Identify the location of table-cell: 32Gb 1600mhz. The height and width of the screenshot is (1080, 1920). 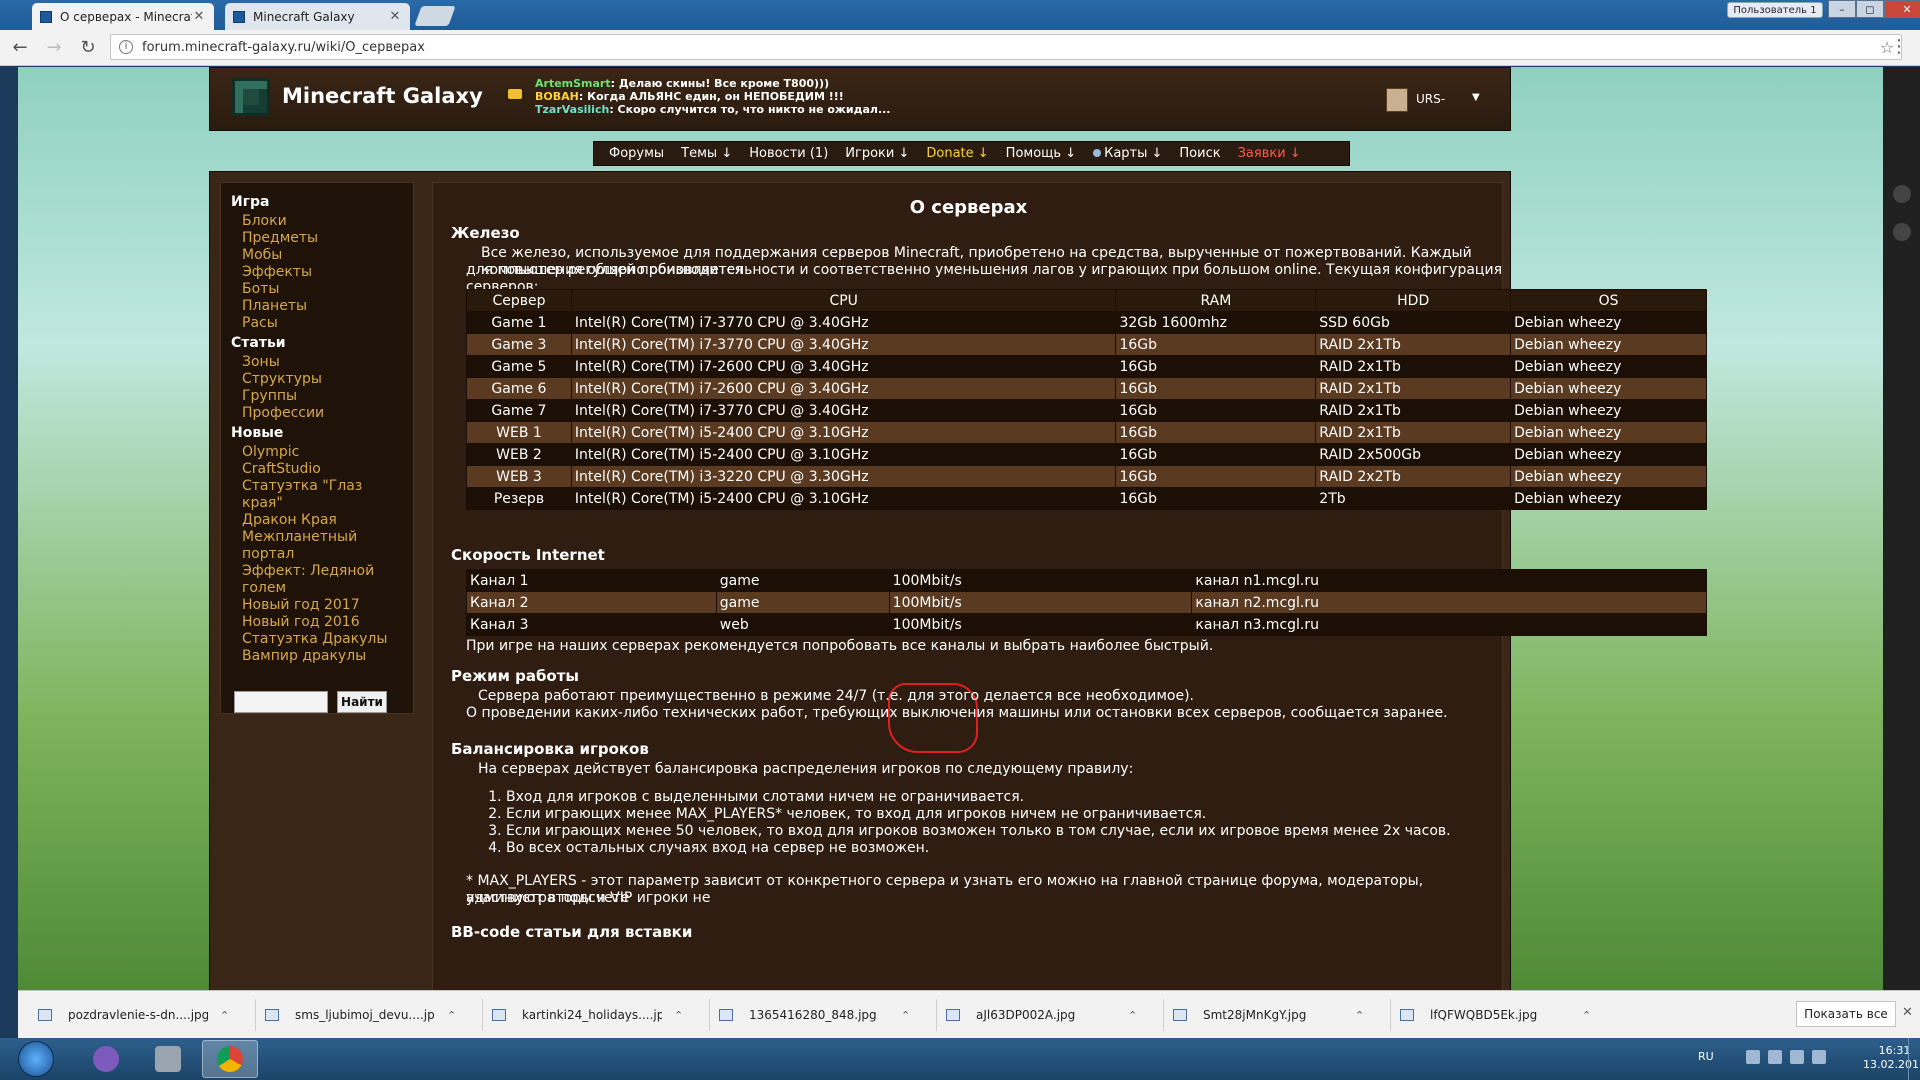
(1216, 322).